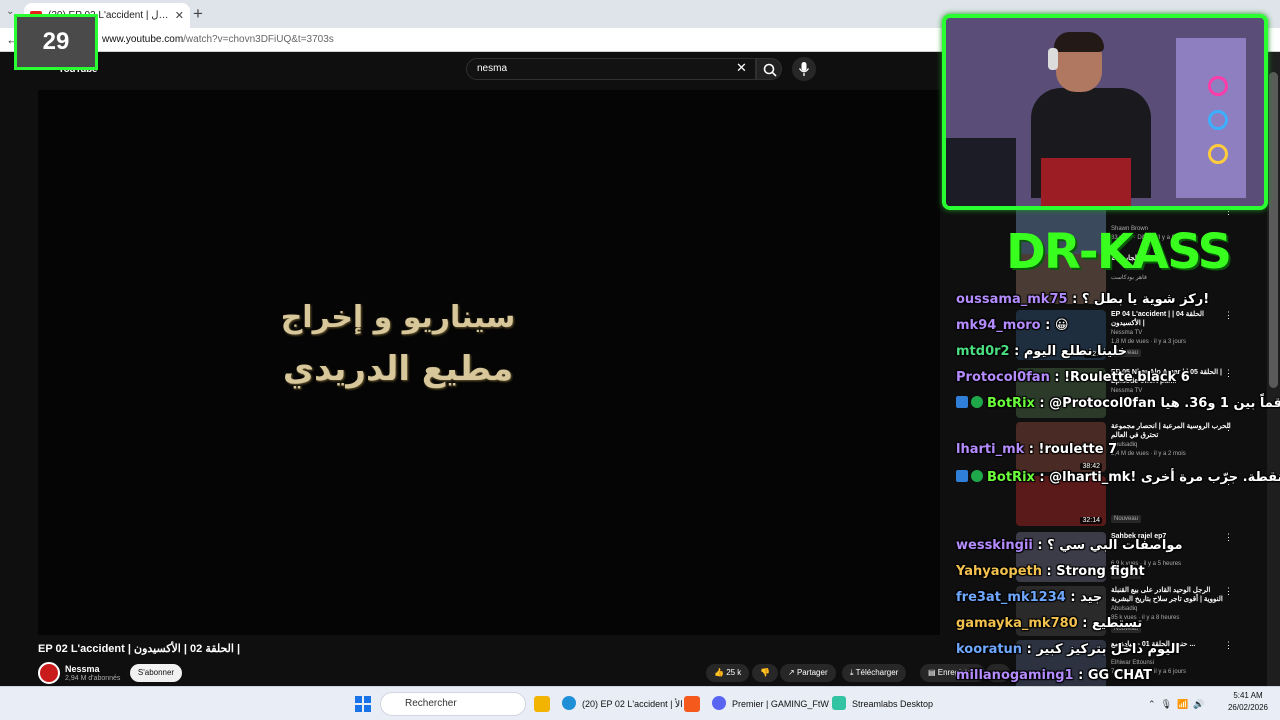 The width and height of the screenshot is (1280, 720). What do you see at coordinates (1124, 609) in the screenshot?
I see `recommendation-channel: Abulsadiq` at bounding box center [1124, 609].